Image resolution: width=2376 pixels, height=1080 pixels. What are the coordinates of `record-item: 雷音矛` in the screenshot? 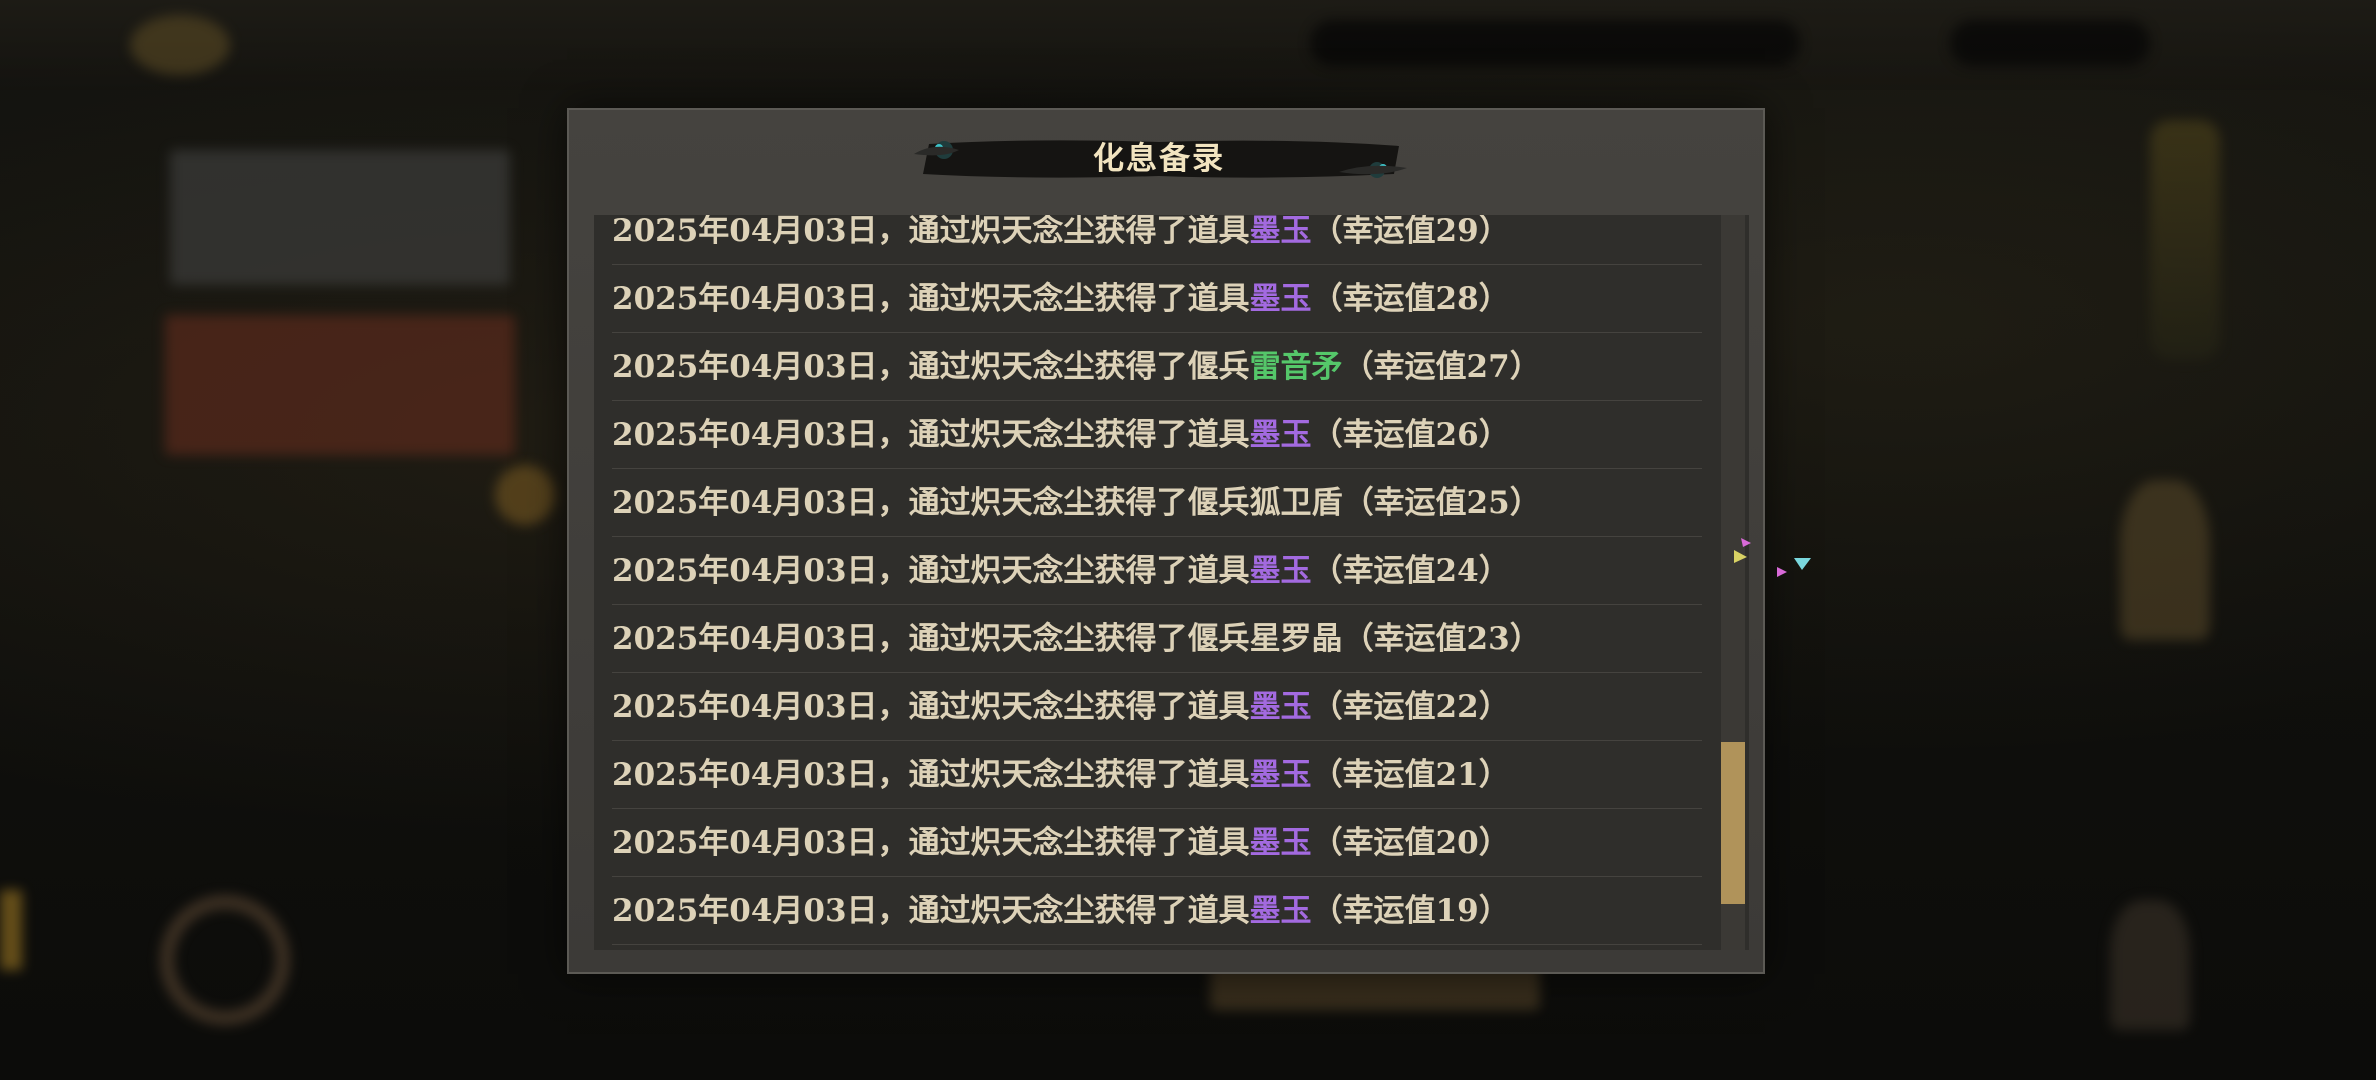 It's located at (1296, 367).